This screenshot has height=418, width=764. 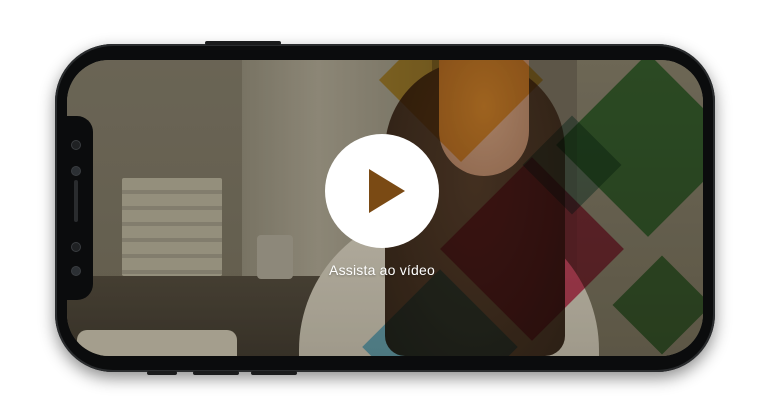 I want to click on play-label: Assista ao vídeo, so click(x=382, y=270).